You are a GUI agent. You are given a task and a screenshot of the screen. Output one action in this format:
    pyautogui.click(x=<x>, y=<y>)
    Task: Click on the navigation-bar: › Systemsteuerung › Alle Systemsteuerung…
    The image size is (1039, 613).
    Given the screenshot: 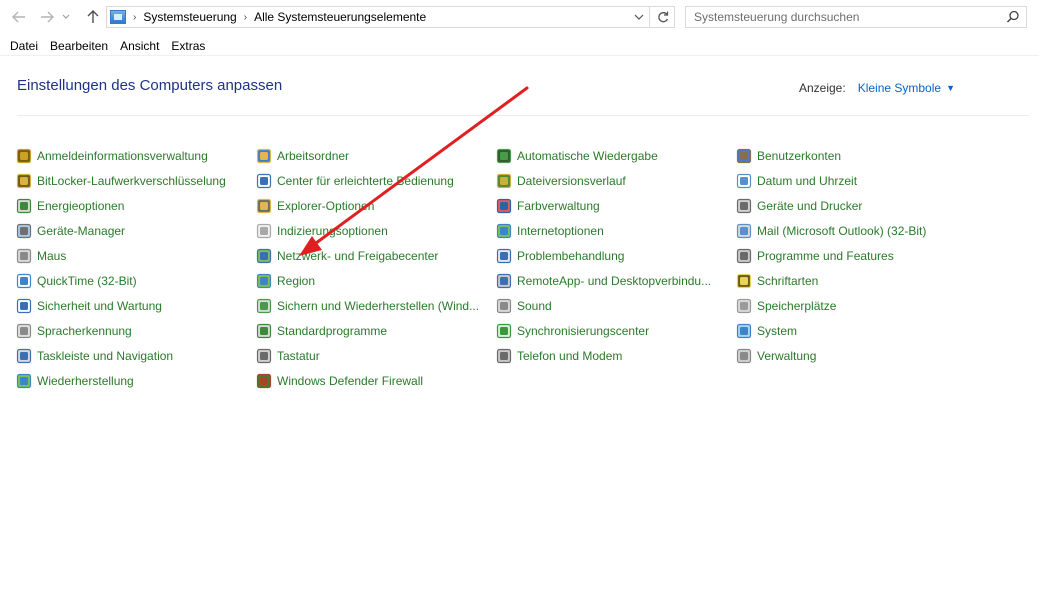 What is the action you would take?
    pyautogui.click(x=519, y=17)
    